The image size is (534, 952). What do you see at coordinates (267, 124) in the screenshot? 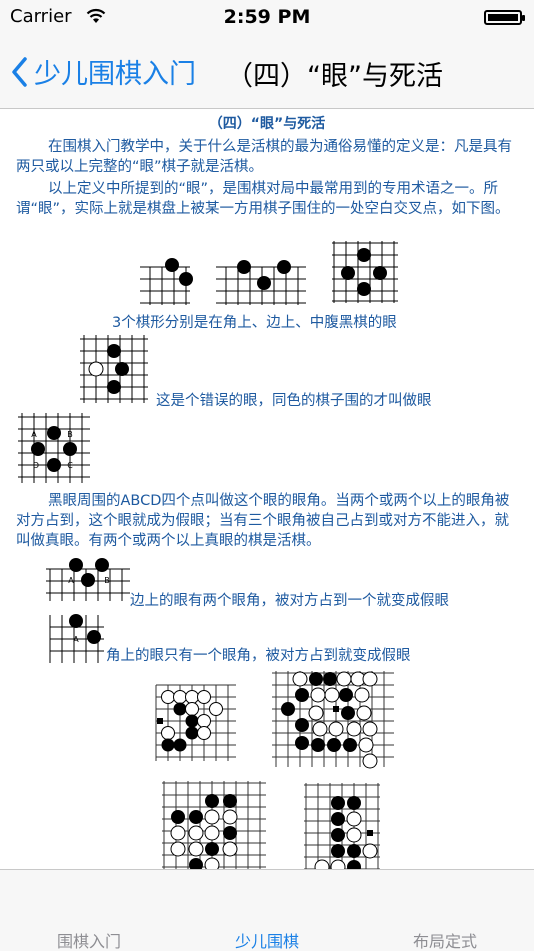
I see `article-title: （四）“眼”与死活` at bounding box center [267, 124].